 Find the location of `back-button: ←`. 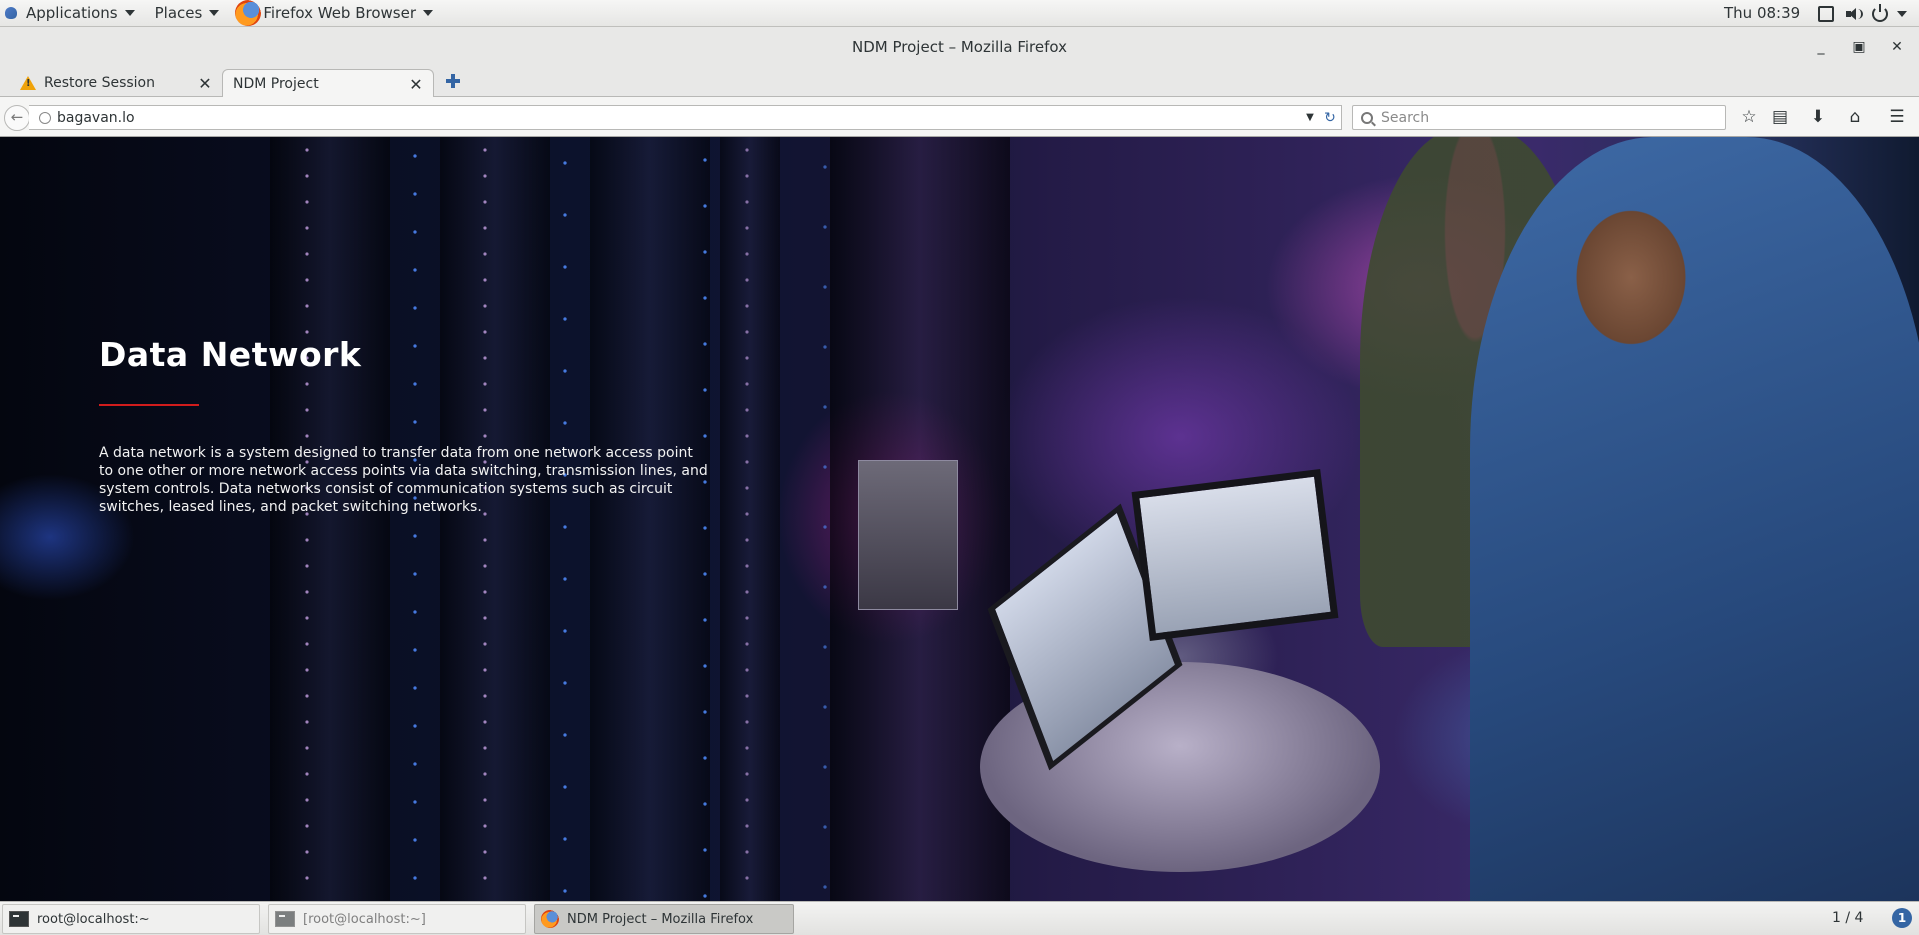

back-button: ← is located at coordinates (17, 118).